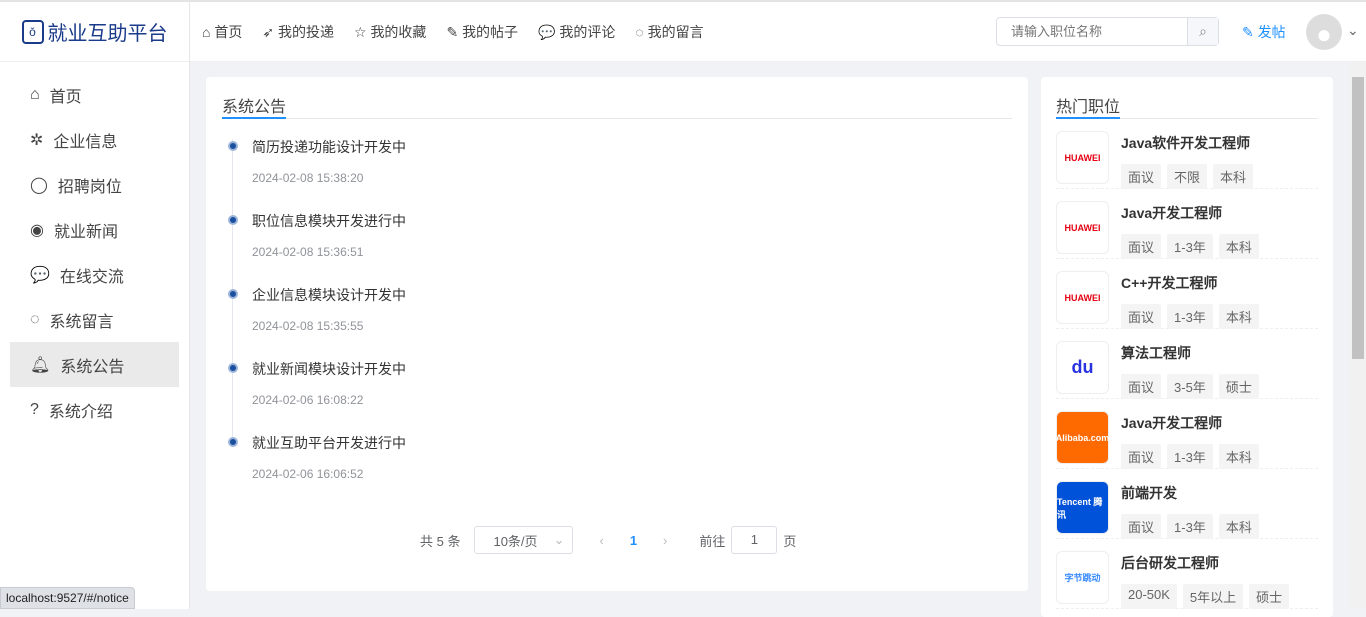 The width and height of the screenshot is (1366, 617). What do you see at coordinates (1187, 364) in the screenshot?
I see `job-item: du 算法工程师 面议 3-5年 硕士` at bounding box center [1187, 364].